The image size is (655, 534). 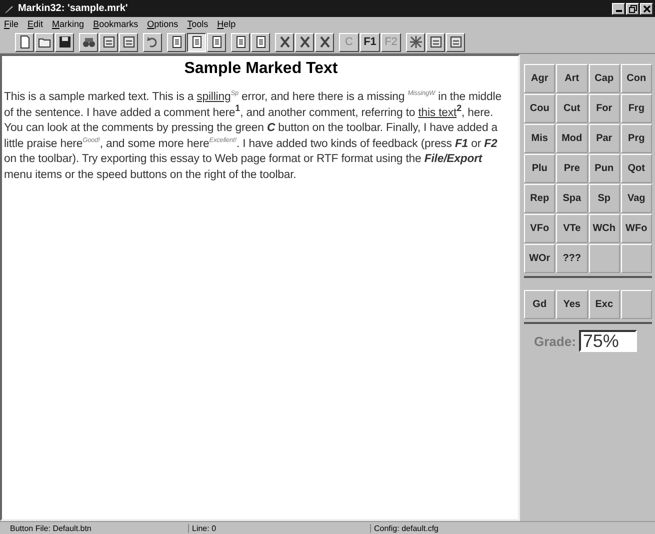 What do you see at coordinates (572, 168) in the screenshot?
I see `mark-button: Pre` at bounding box center [572, 168].